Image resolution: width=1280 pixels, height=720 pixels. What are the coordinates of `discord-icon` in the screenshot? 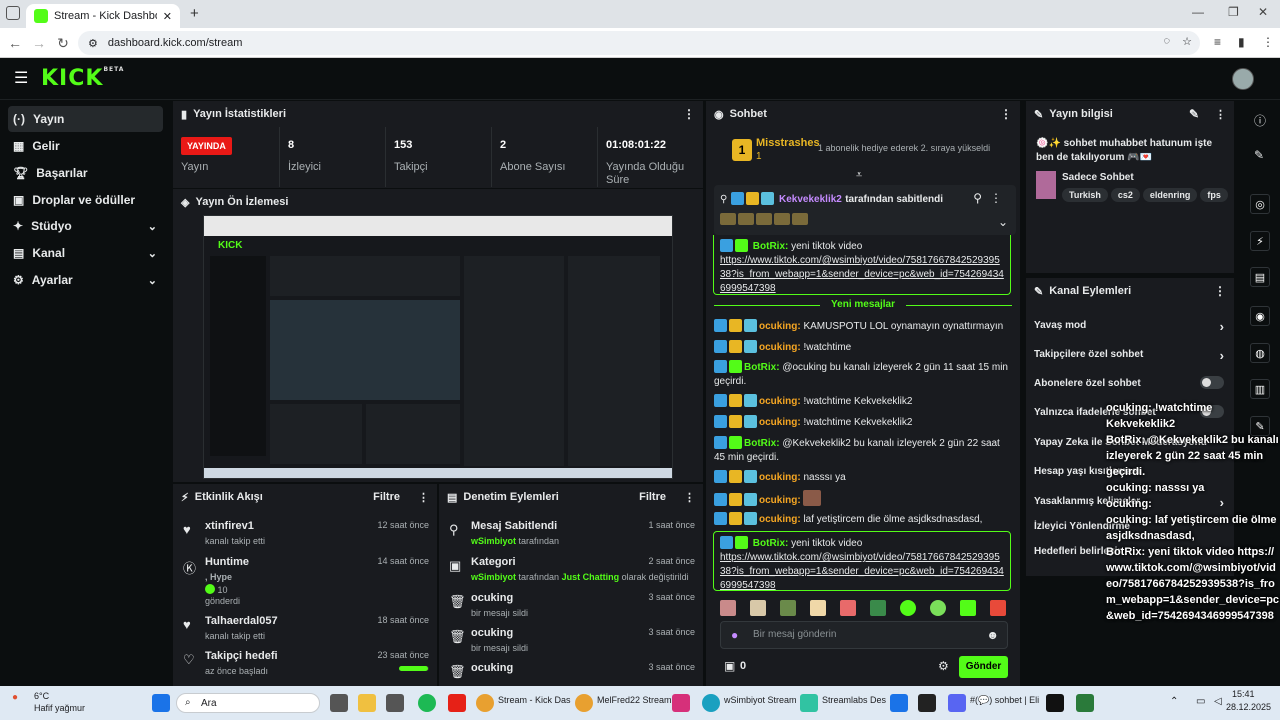 It's located at (957, 703).